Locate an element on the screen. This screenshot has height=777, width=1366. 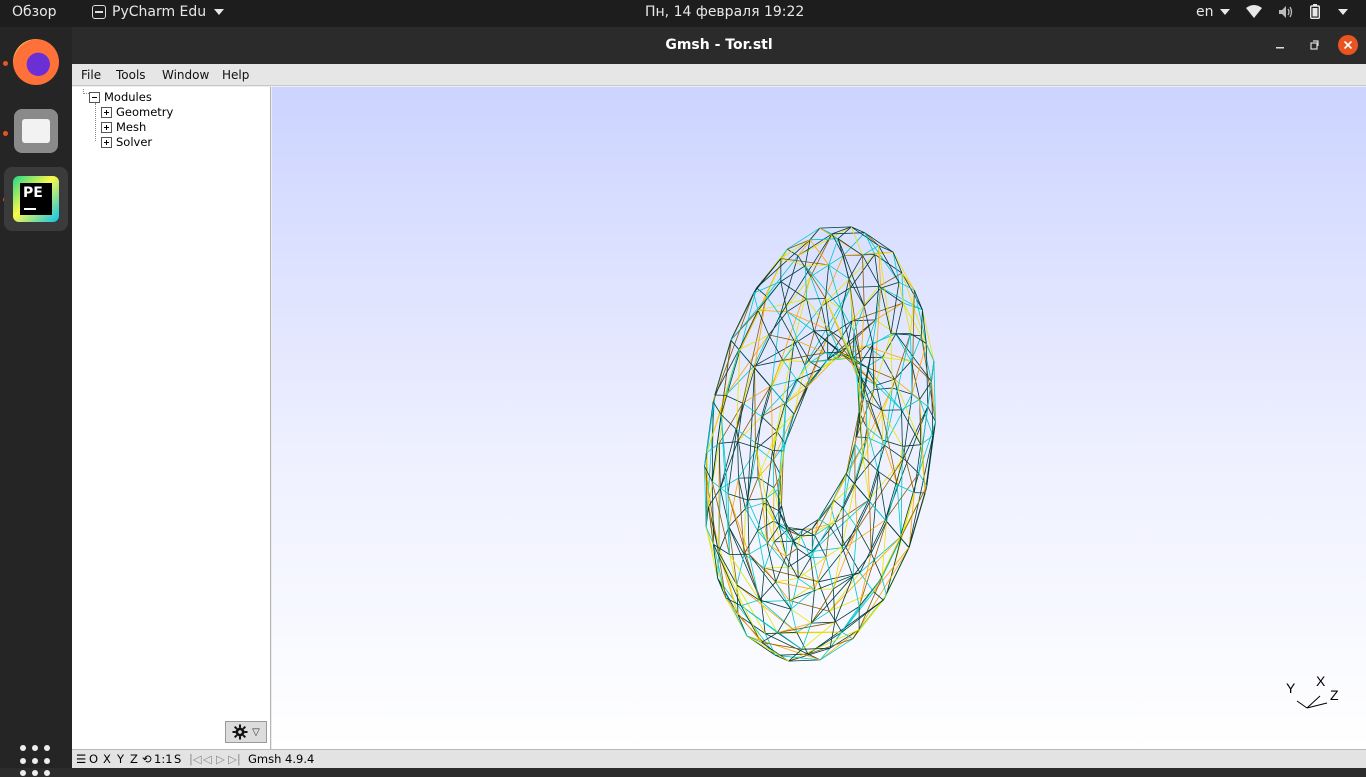
scale-button: 1:1 is located at coordinates (163, 759).